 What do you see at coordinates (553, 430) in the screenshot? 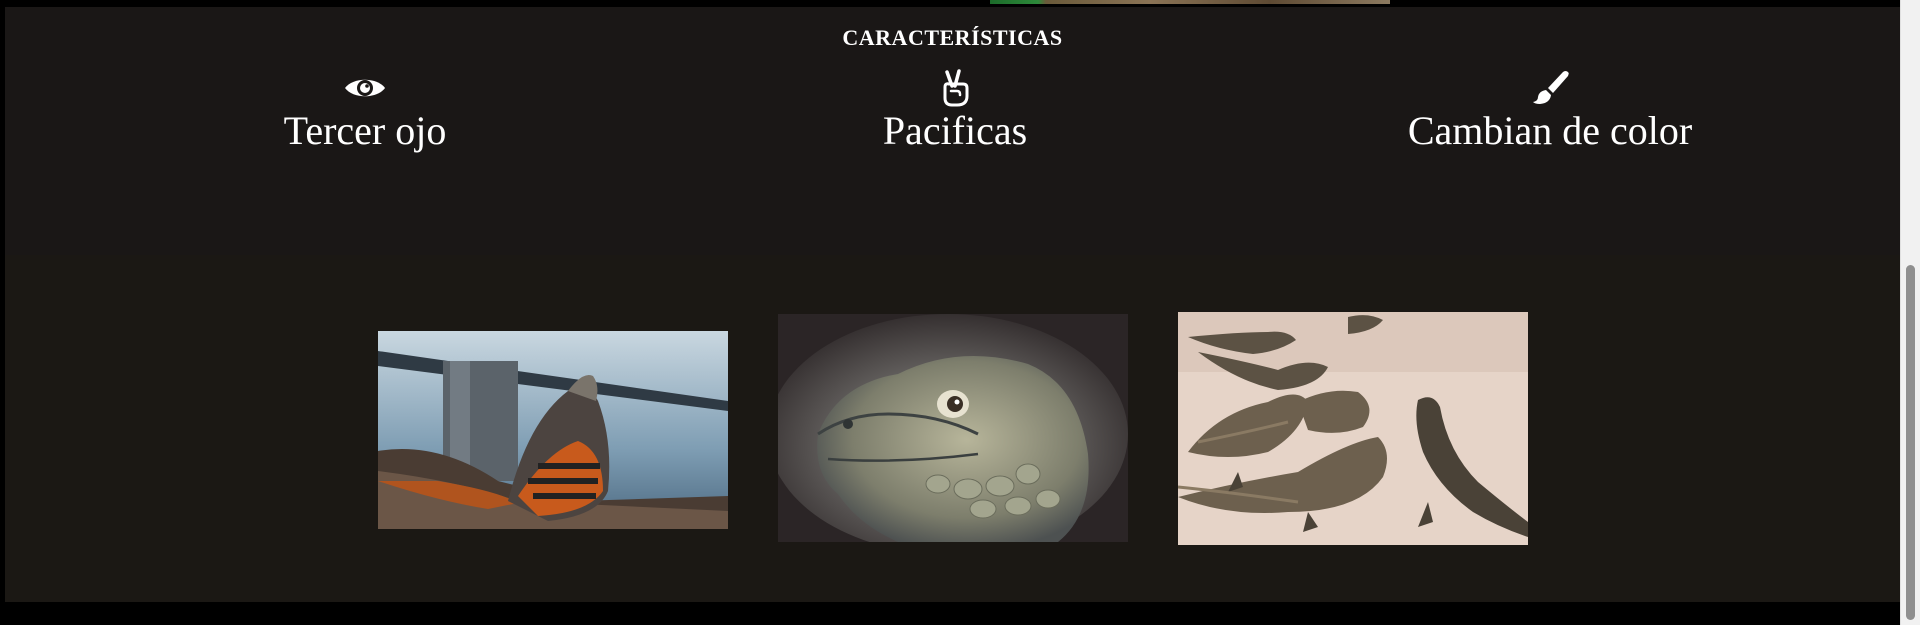
I see `gallery-image-orange-iguana` at bounding box center [553, 430].